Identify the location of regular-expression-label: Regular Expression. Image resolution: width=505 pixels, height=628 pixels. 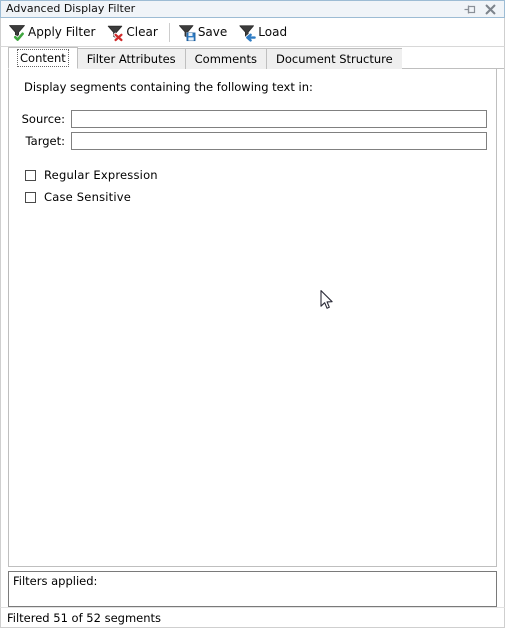
(101, 175).